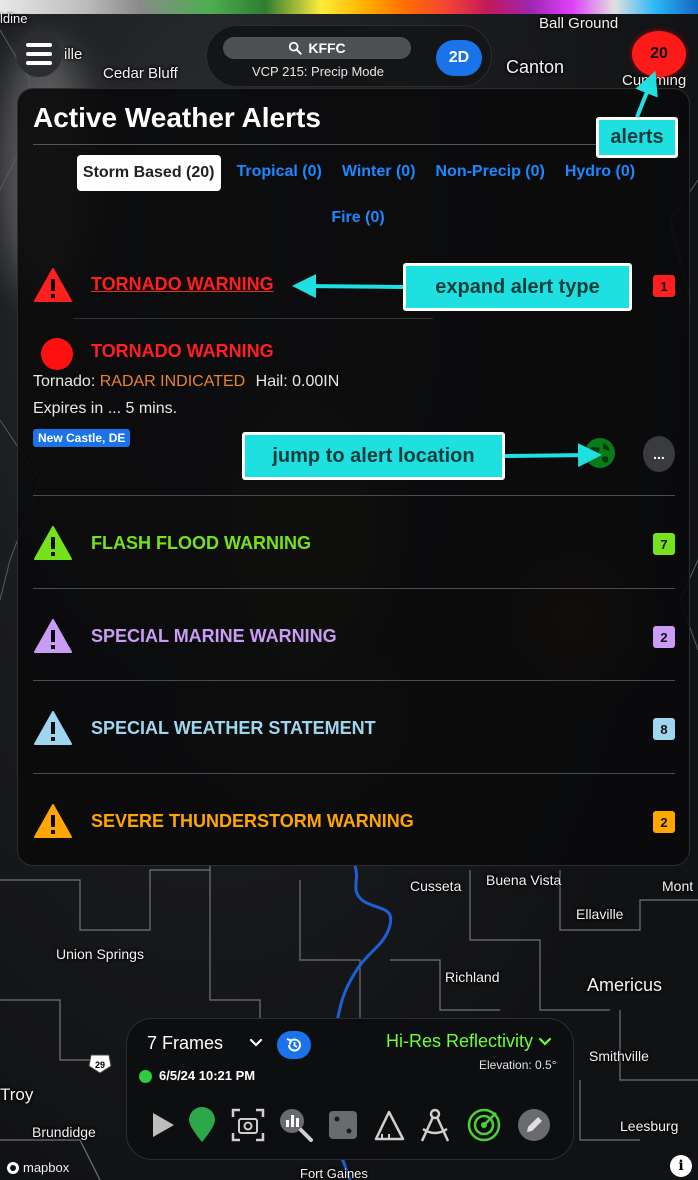 The height and width of the screenshot is (1180, 698). I want to click on location-pin-icon, so click(202, 1124).